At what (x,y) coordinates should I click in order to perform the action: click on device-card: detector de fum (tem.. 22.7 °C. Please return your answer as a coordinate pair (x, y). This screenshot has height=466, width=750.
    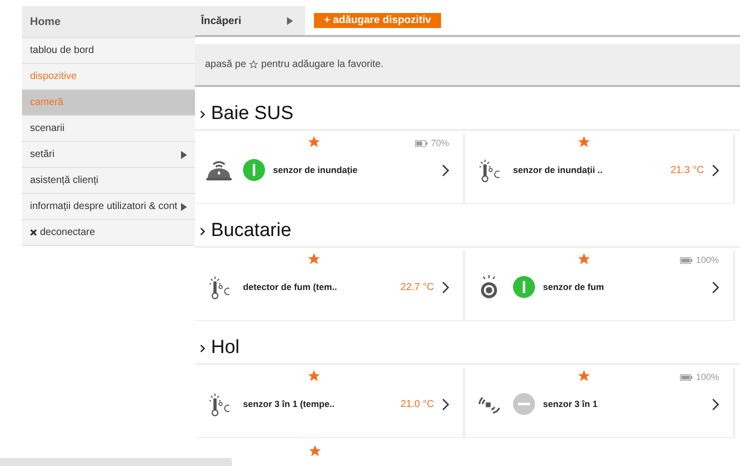
    Looking at the image, I should click on (330, 286).